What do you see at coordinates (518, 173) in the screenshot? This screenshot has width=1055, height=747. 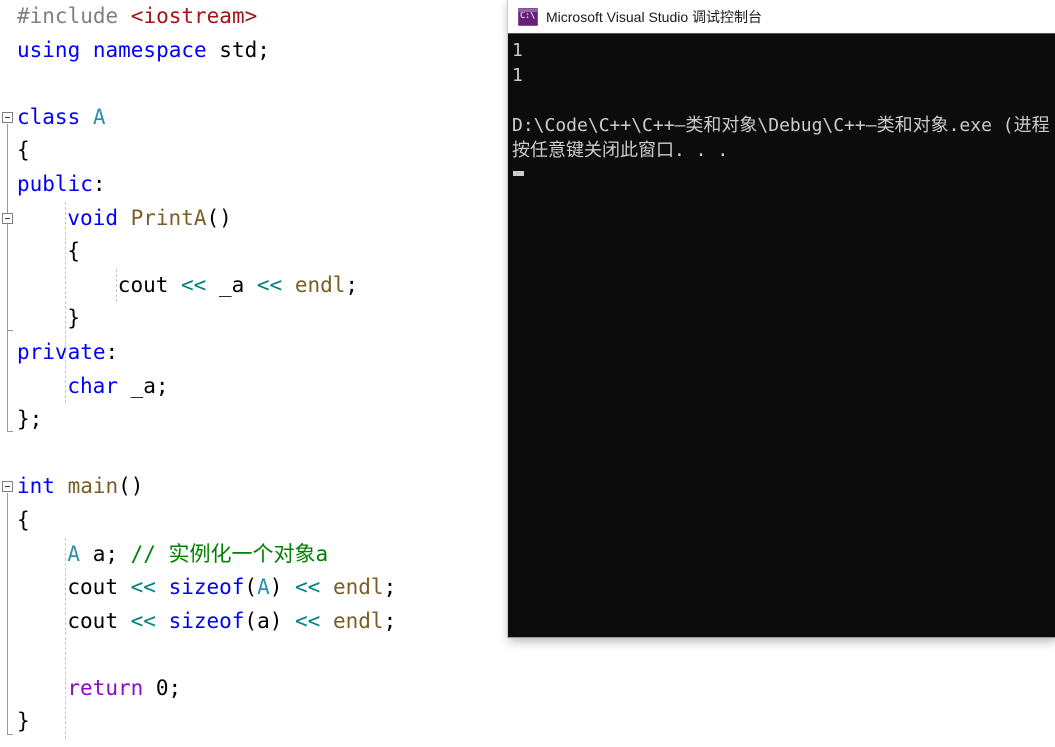 I see `console-cursor` at bounding box center [518, 173].